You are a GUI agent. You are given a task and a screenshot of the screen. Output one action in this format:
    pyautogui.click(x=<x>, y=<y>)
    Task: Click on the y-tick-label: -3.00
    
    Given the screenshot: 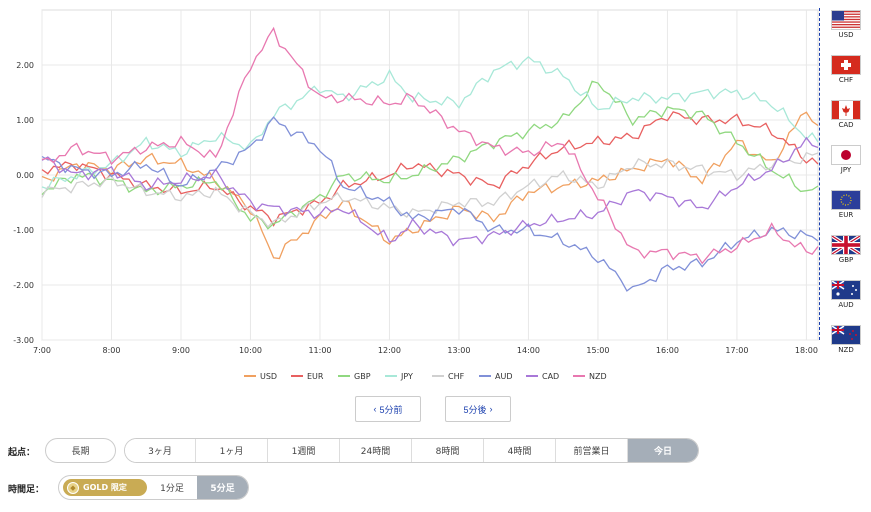 What is the action you would take?
    pyautogui.click(x=23, y=340)
    